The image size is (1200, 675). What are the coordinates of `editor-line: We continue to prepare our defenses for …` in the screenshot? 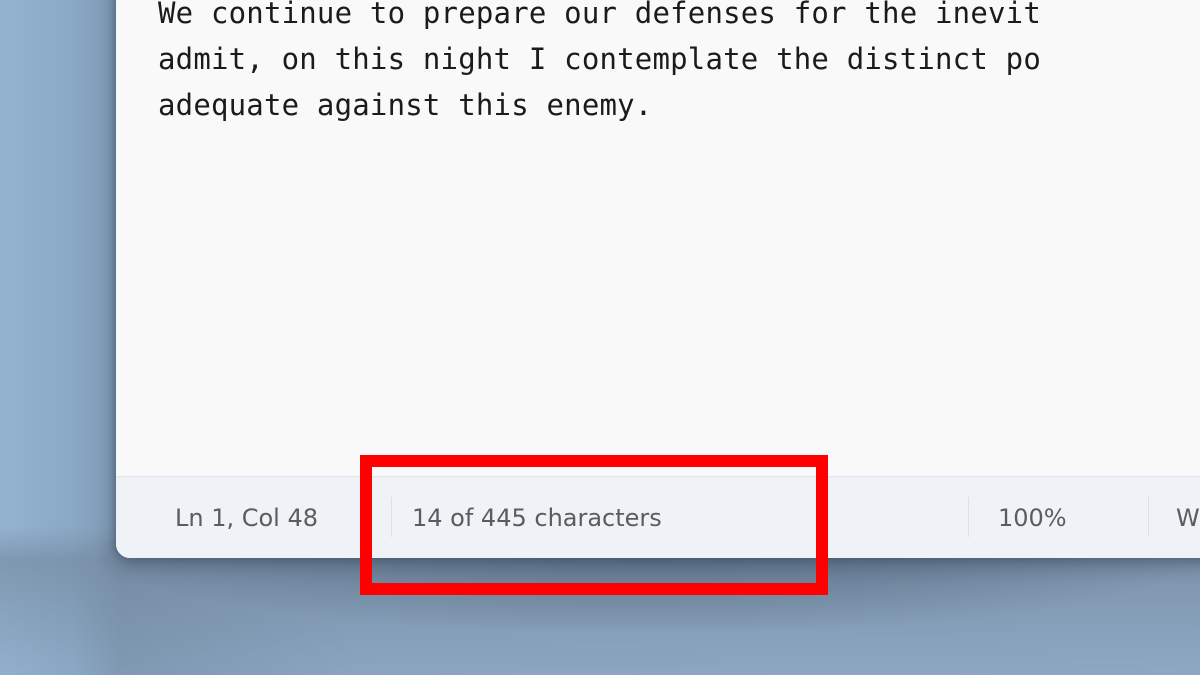 It's located at (599, 15).